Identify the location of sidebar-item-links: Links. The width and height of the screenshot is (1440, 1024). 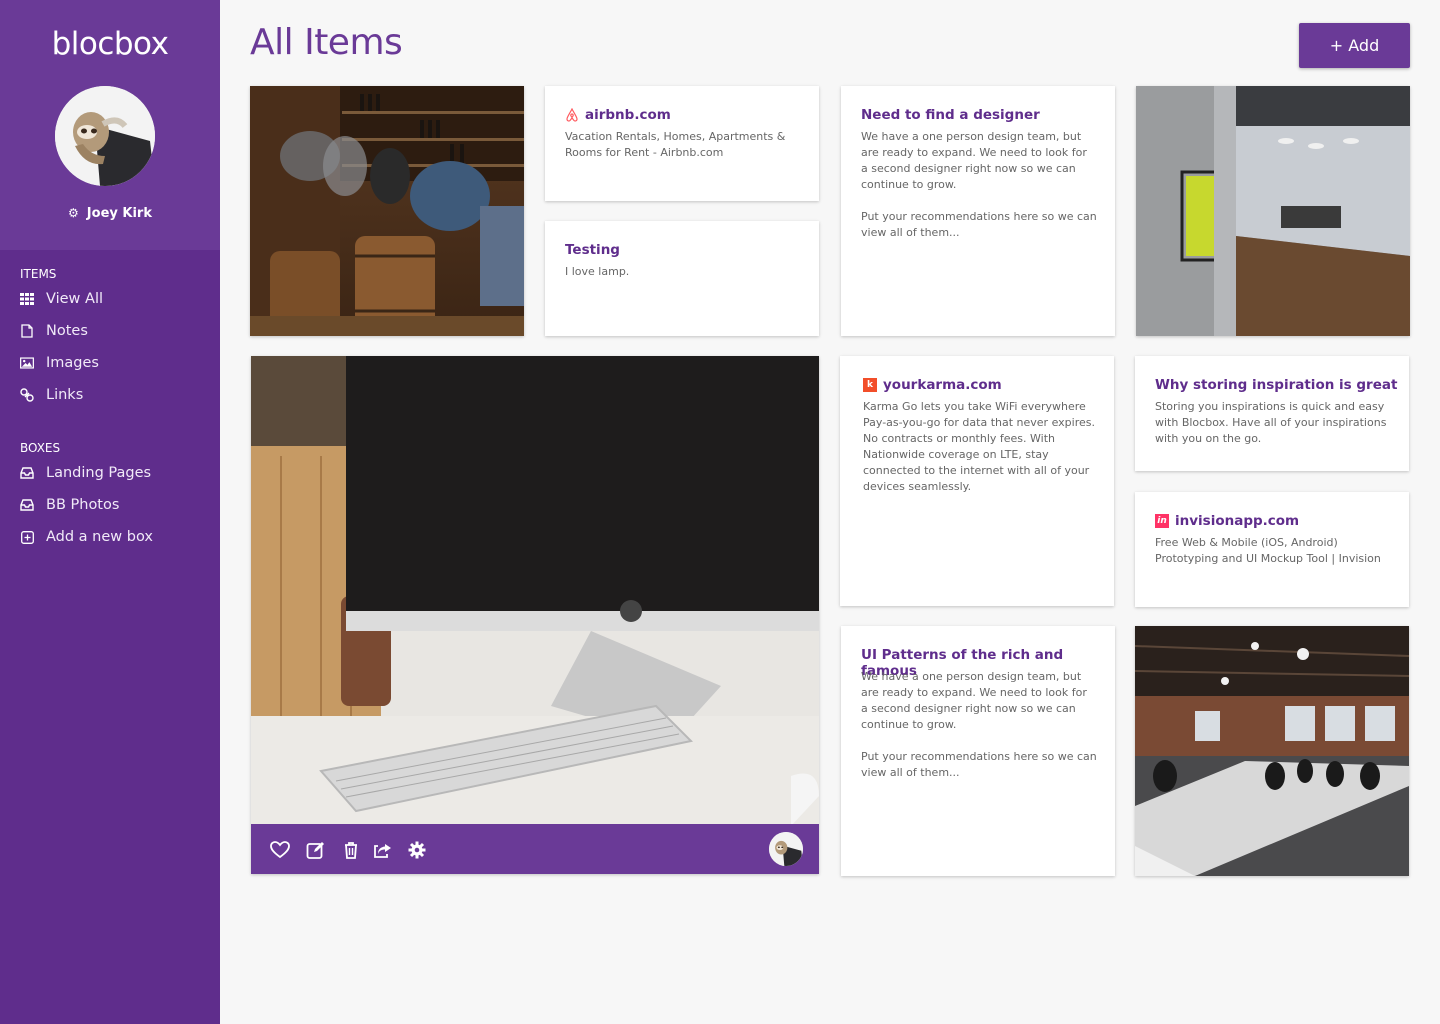
(51, 395).